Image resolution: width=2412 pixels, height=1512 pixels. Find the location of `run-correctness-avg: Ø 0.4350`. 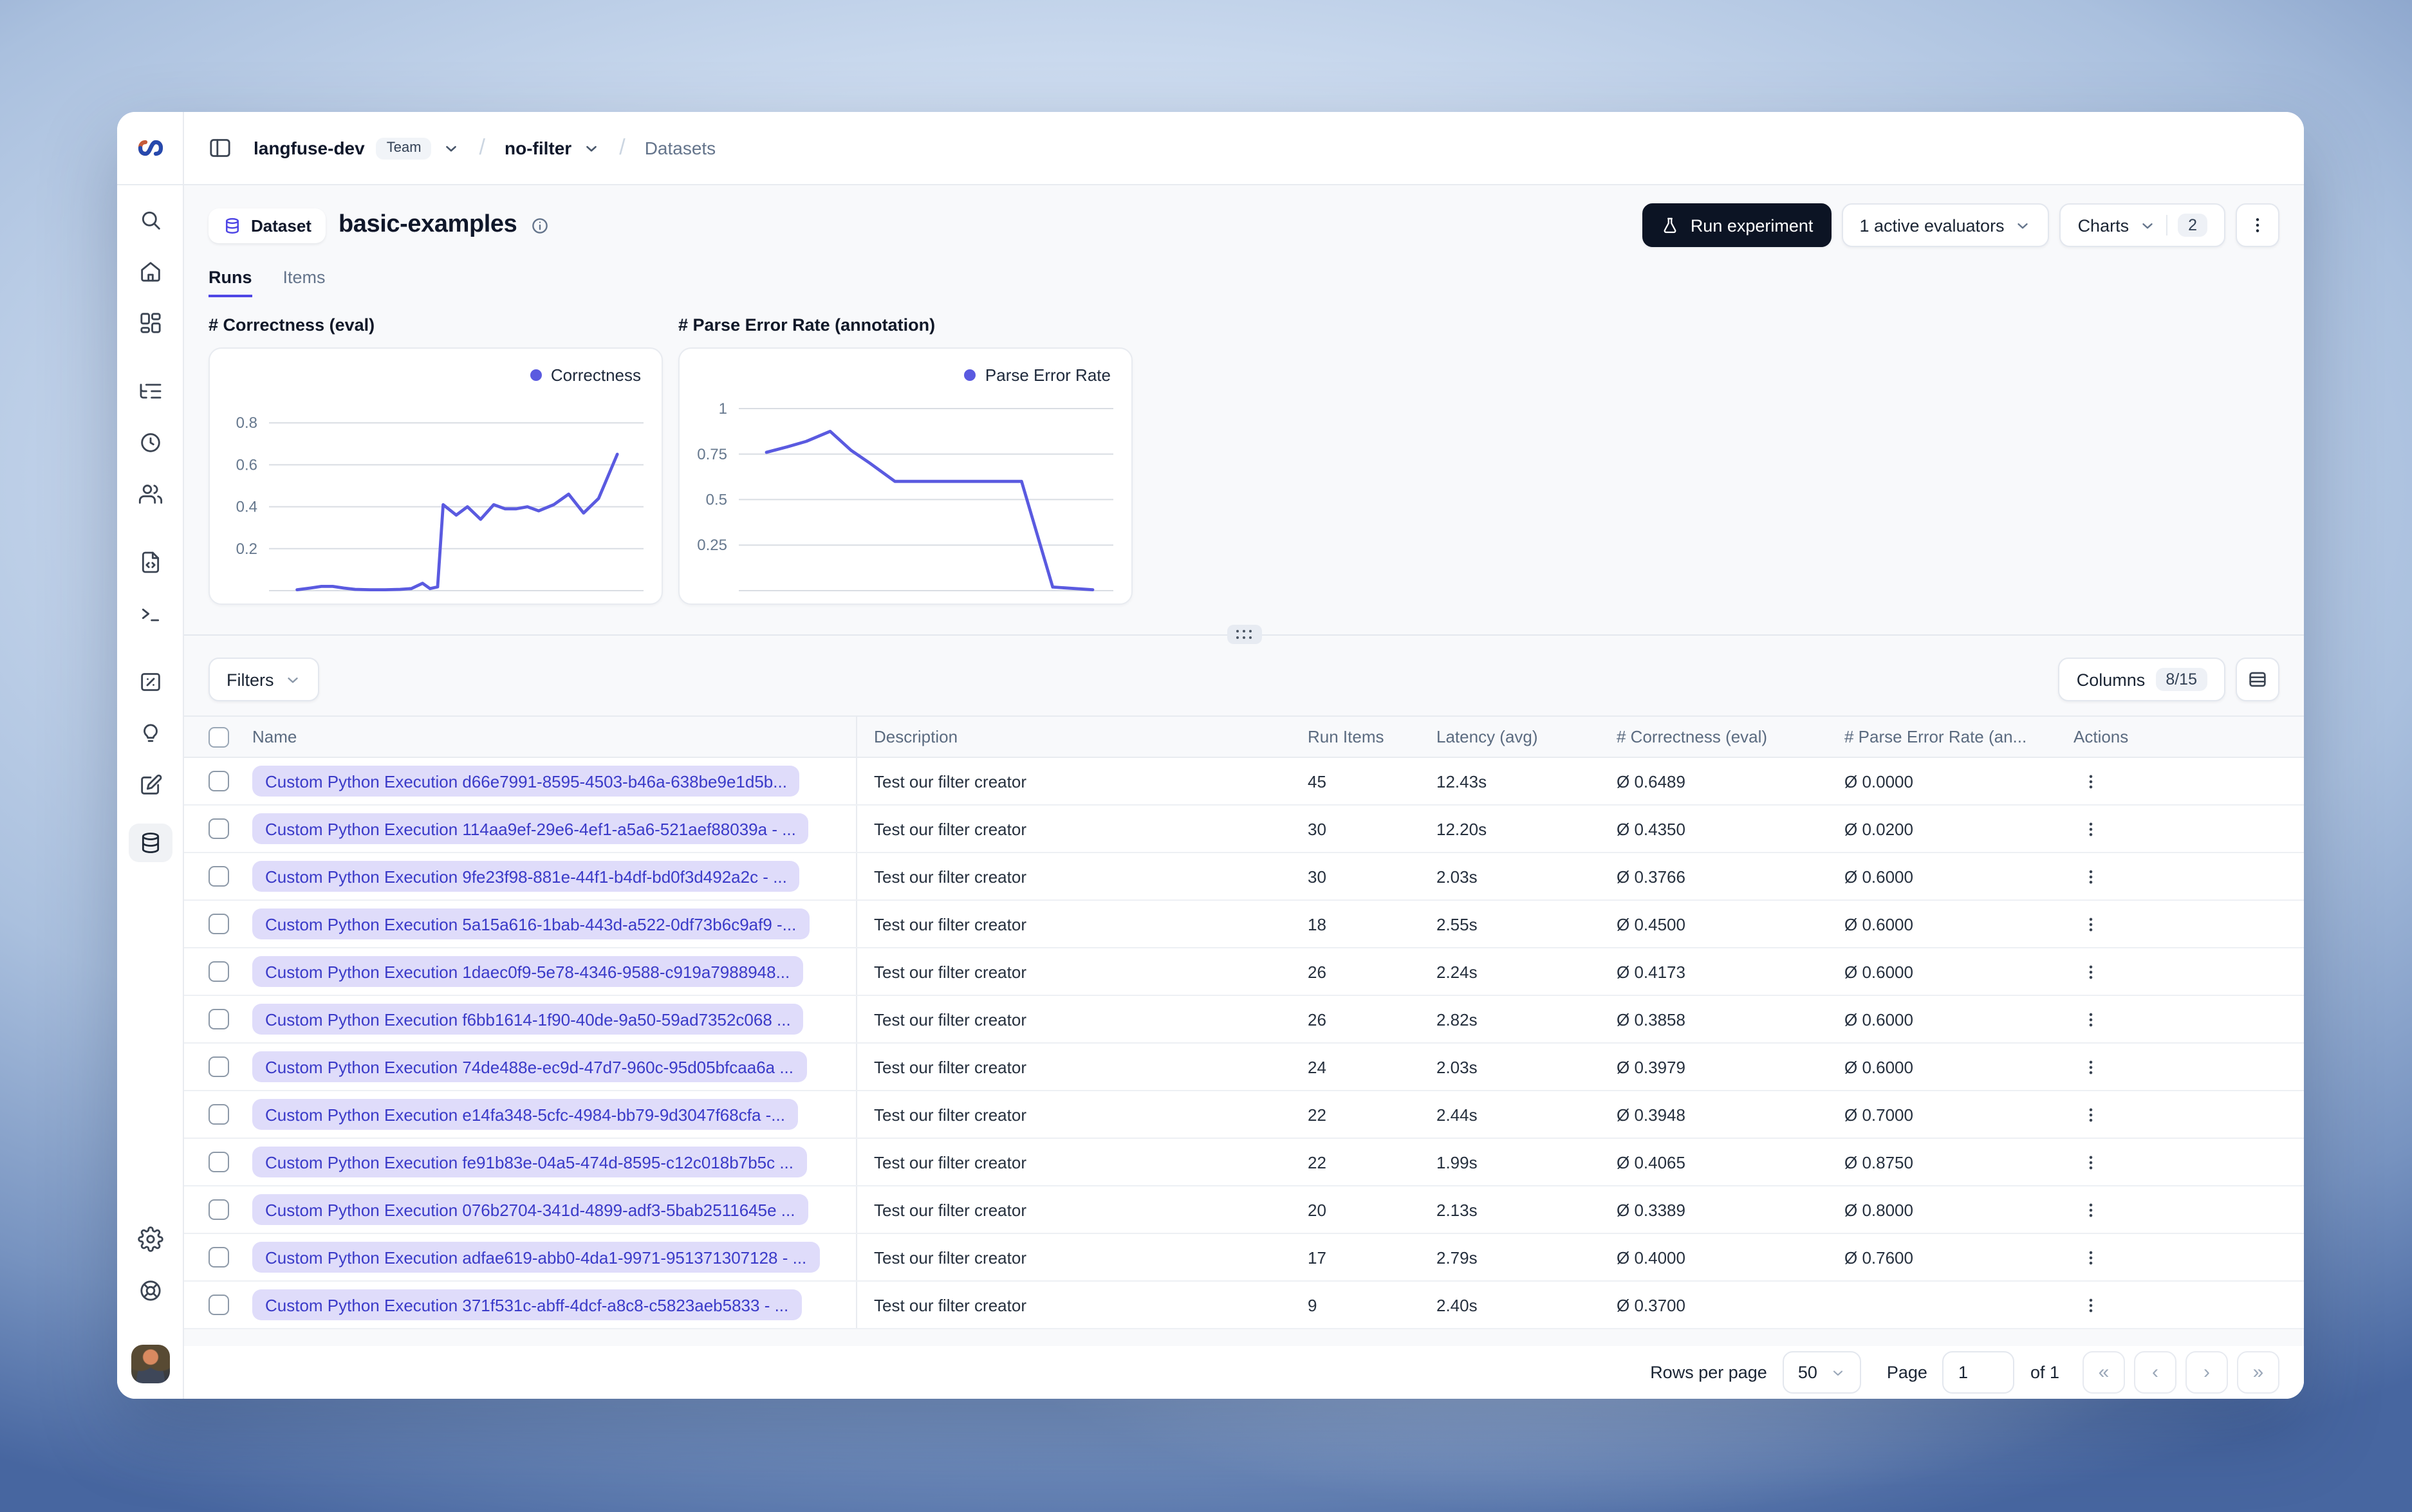

run-correctness-avg: Ø 0.4350 is located at coordinates (1651, 828).